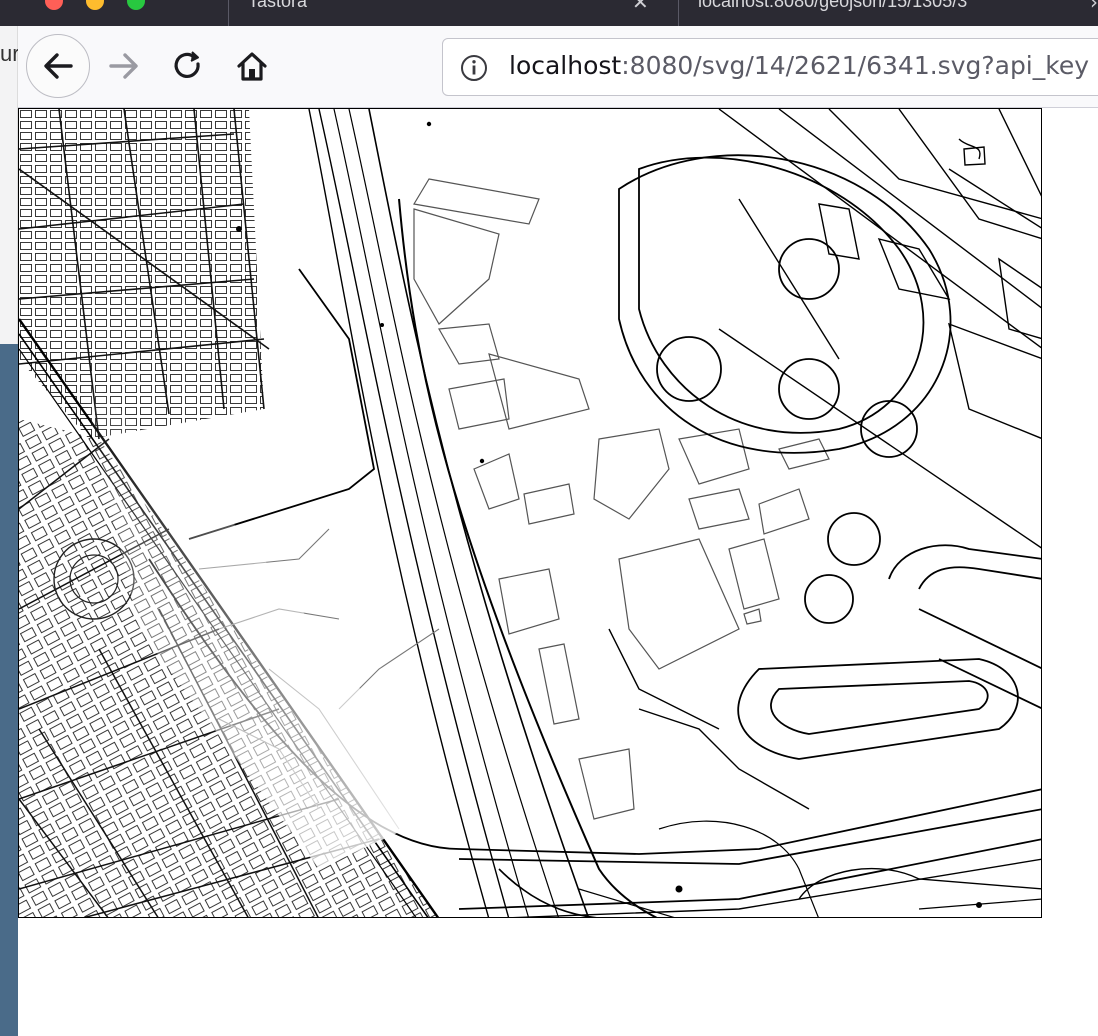 This screenshot has width=1098, height=1036. What do you see at coordinates (10, 185) in the screenshot?
I see `sidebar-panel: ur` at bounding box center [10, 185].